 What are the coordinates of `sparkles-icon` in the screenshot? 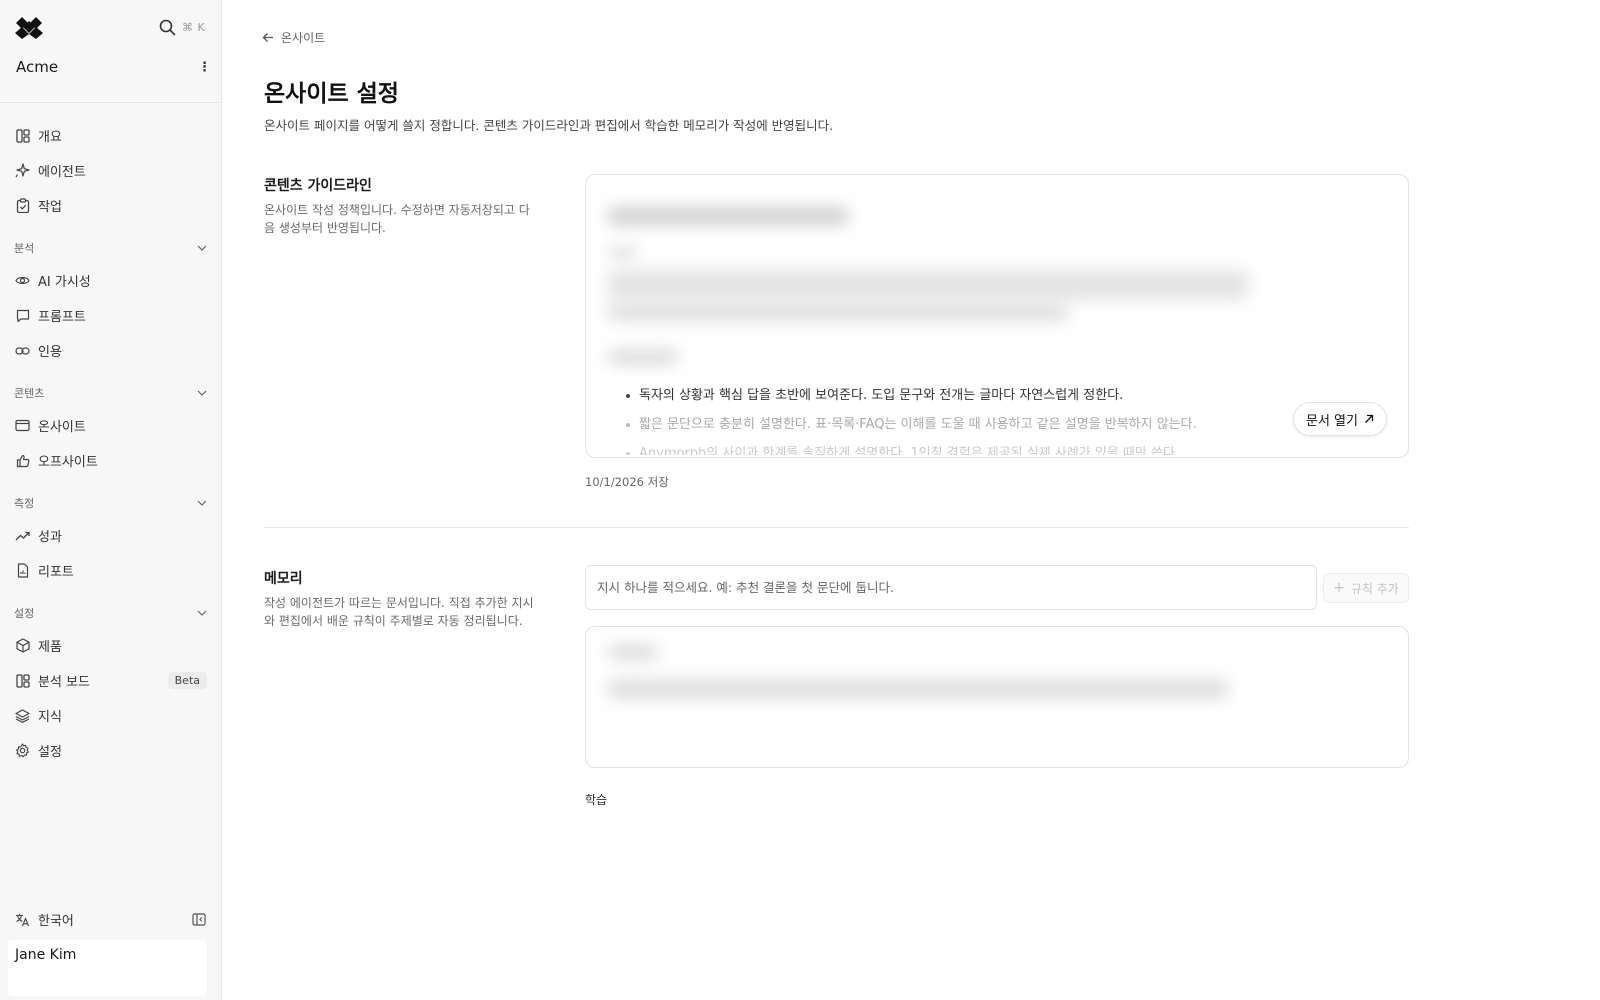 It's located at (22, 170).